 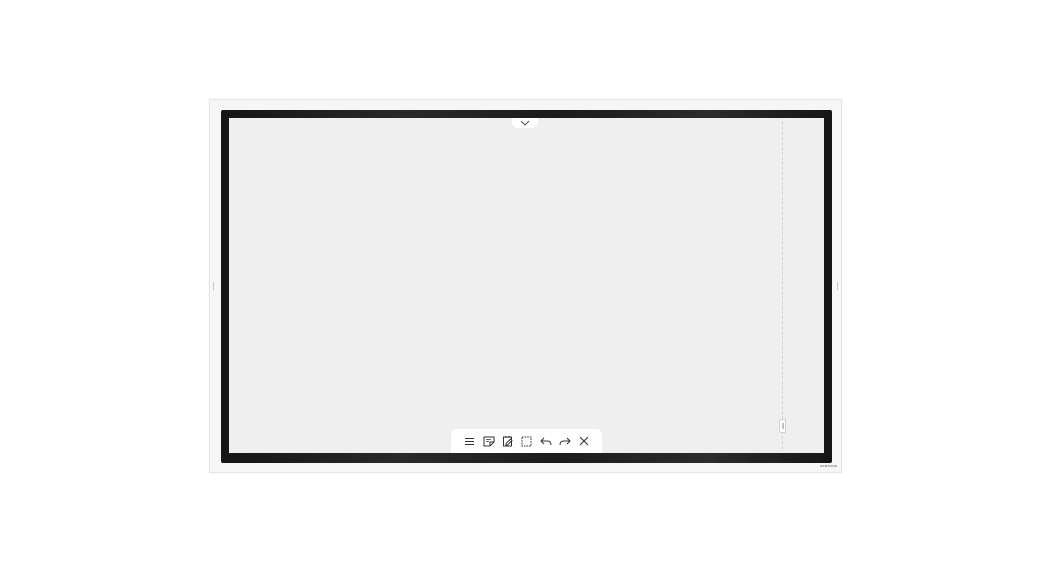 I want to click on side-panel-guide, so click(x=782, y=285).